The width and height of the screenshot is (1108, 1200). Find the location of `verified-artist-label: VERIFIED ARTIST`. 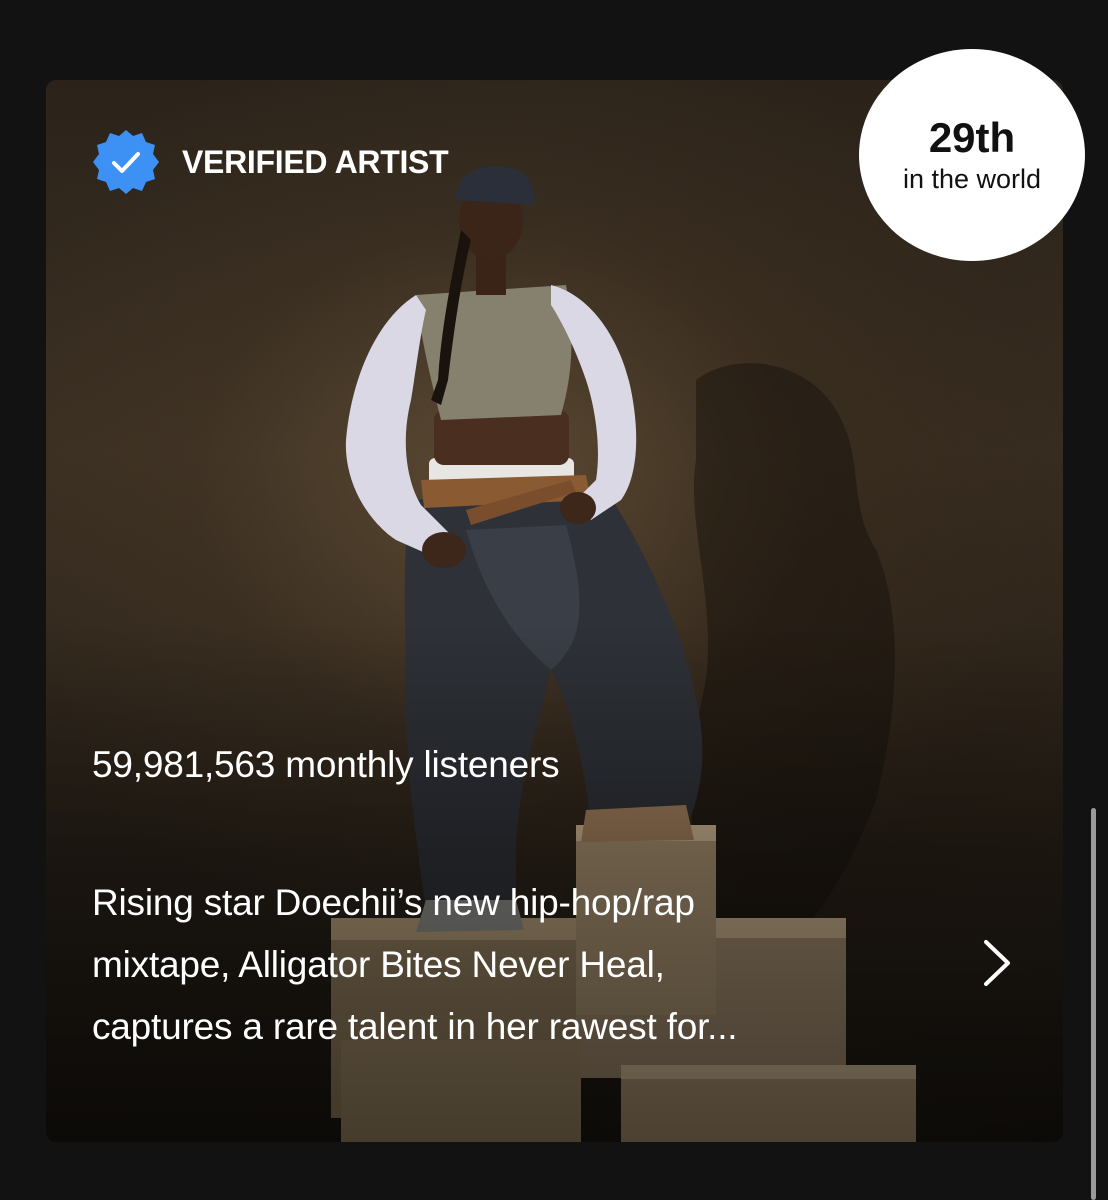

verified-artist-label: VERIFIED ARTIST is located at coordinates (315, 161).